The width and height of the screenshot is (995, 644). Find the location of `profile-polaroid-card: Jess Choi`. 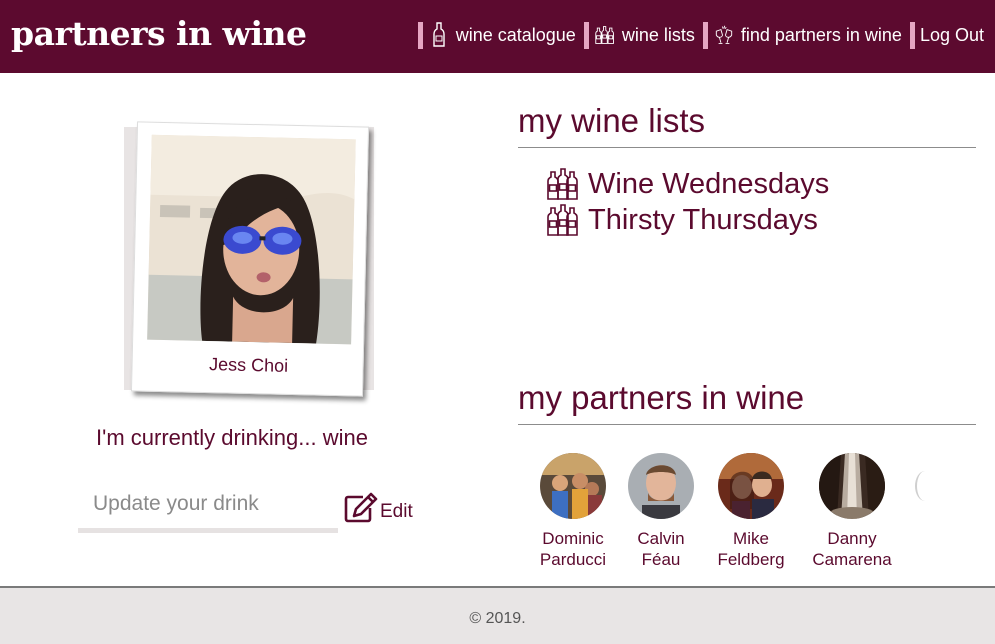

profile-polaroid-card: Jess Choi is located at coordinates (250, 259).